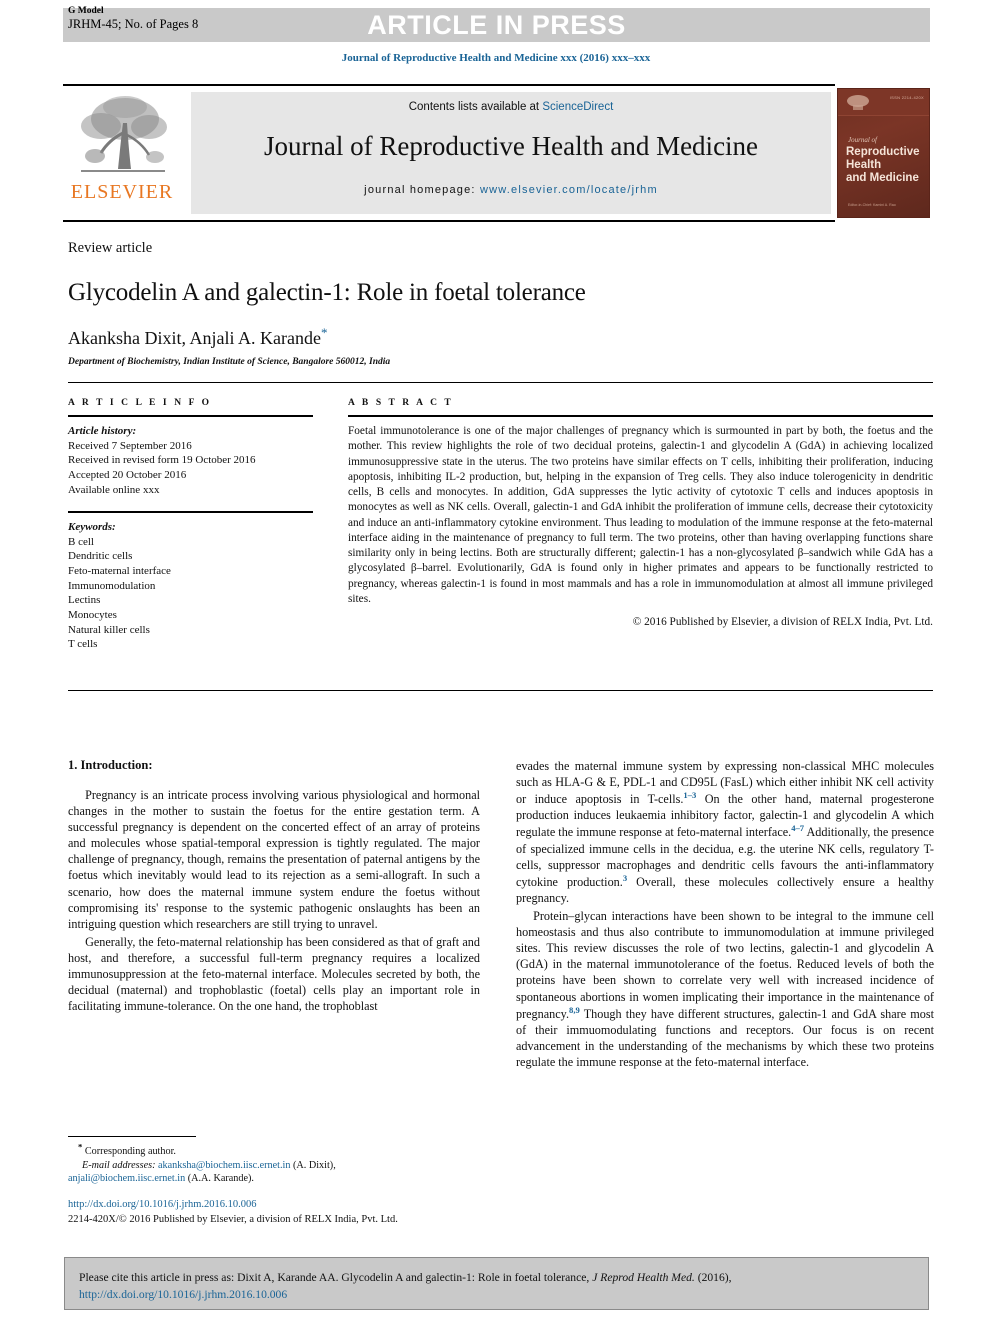 The height and width of the screenshot is (1323, 992). I want to click on keywords-rule, so click(190, 512).